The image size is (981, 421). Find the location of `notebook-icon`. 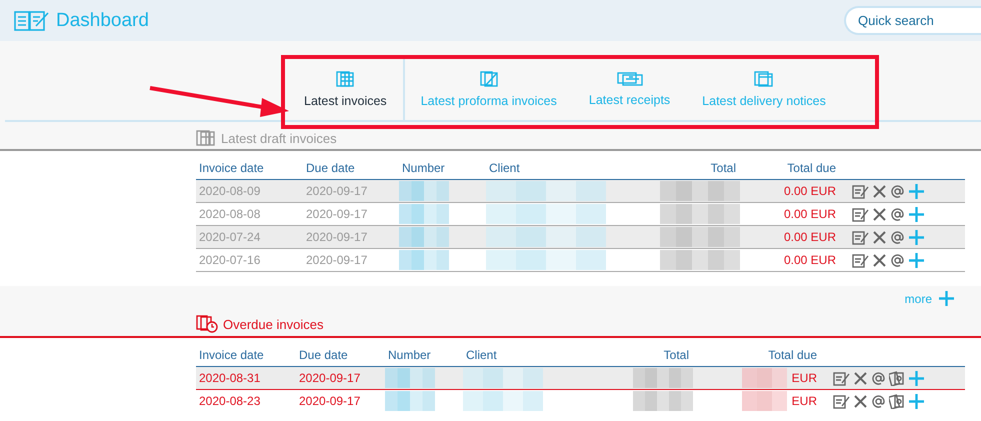

notebook-icon is located at coordinates (32, 21).